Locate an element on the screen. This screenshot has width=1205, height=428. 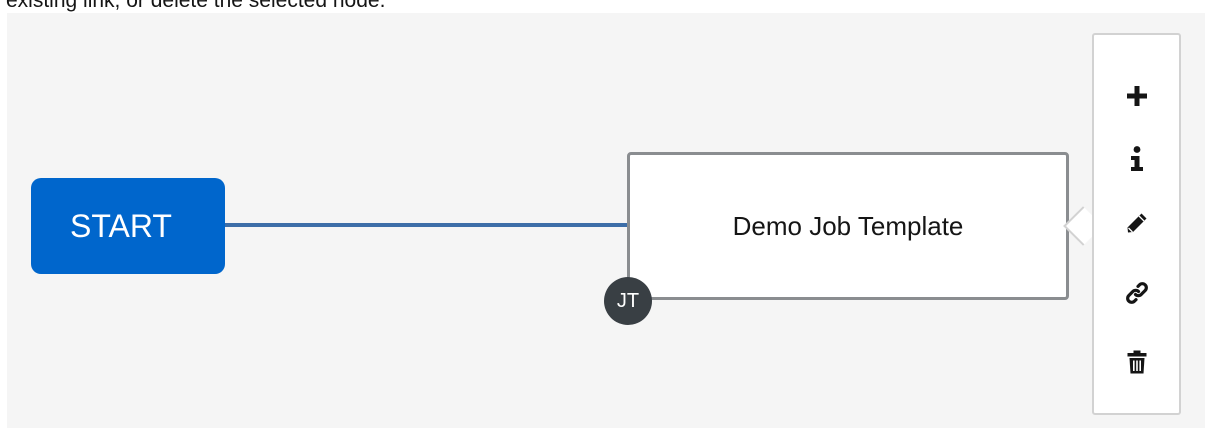
pencil-icon is located at coordinates (1136, 223).